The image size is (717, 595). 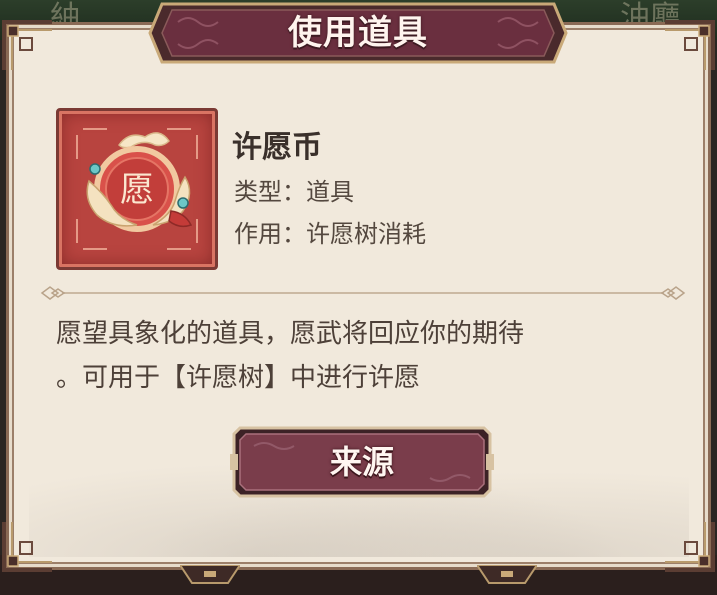 What do you see at coordinates (238, 378) in the screenshot?
I see `description-line-2: 。可用于【许愿树】中进行许愿` at bounding box center [238, 378].